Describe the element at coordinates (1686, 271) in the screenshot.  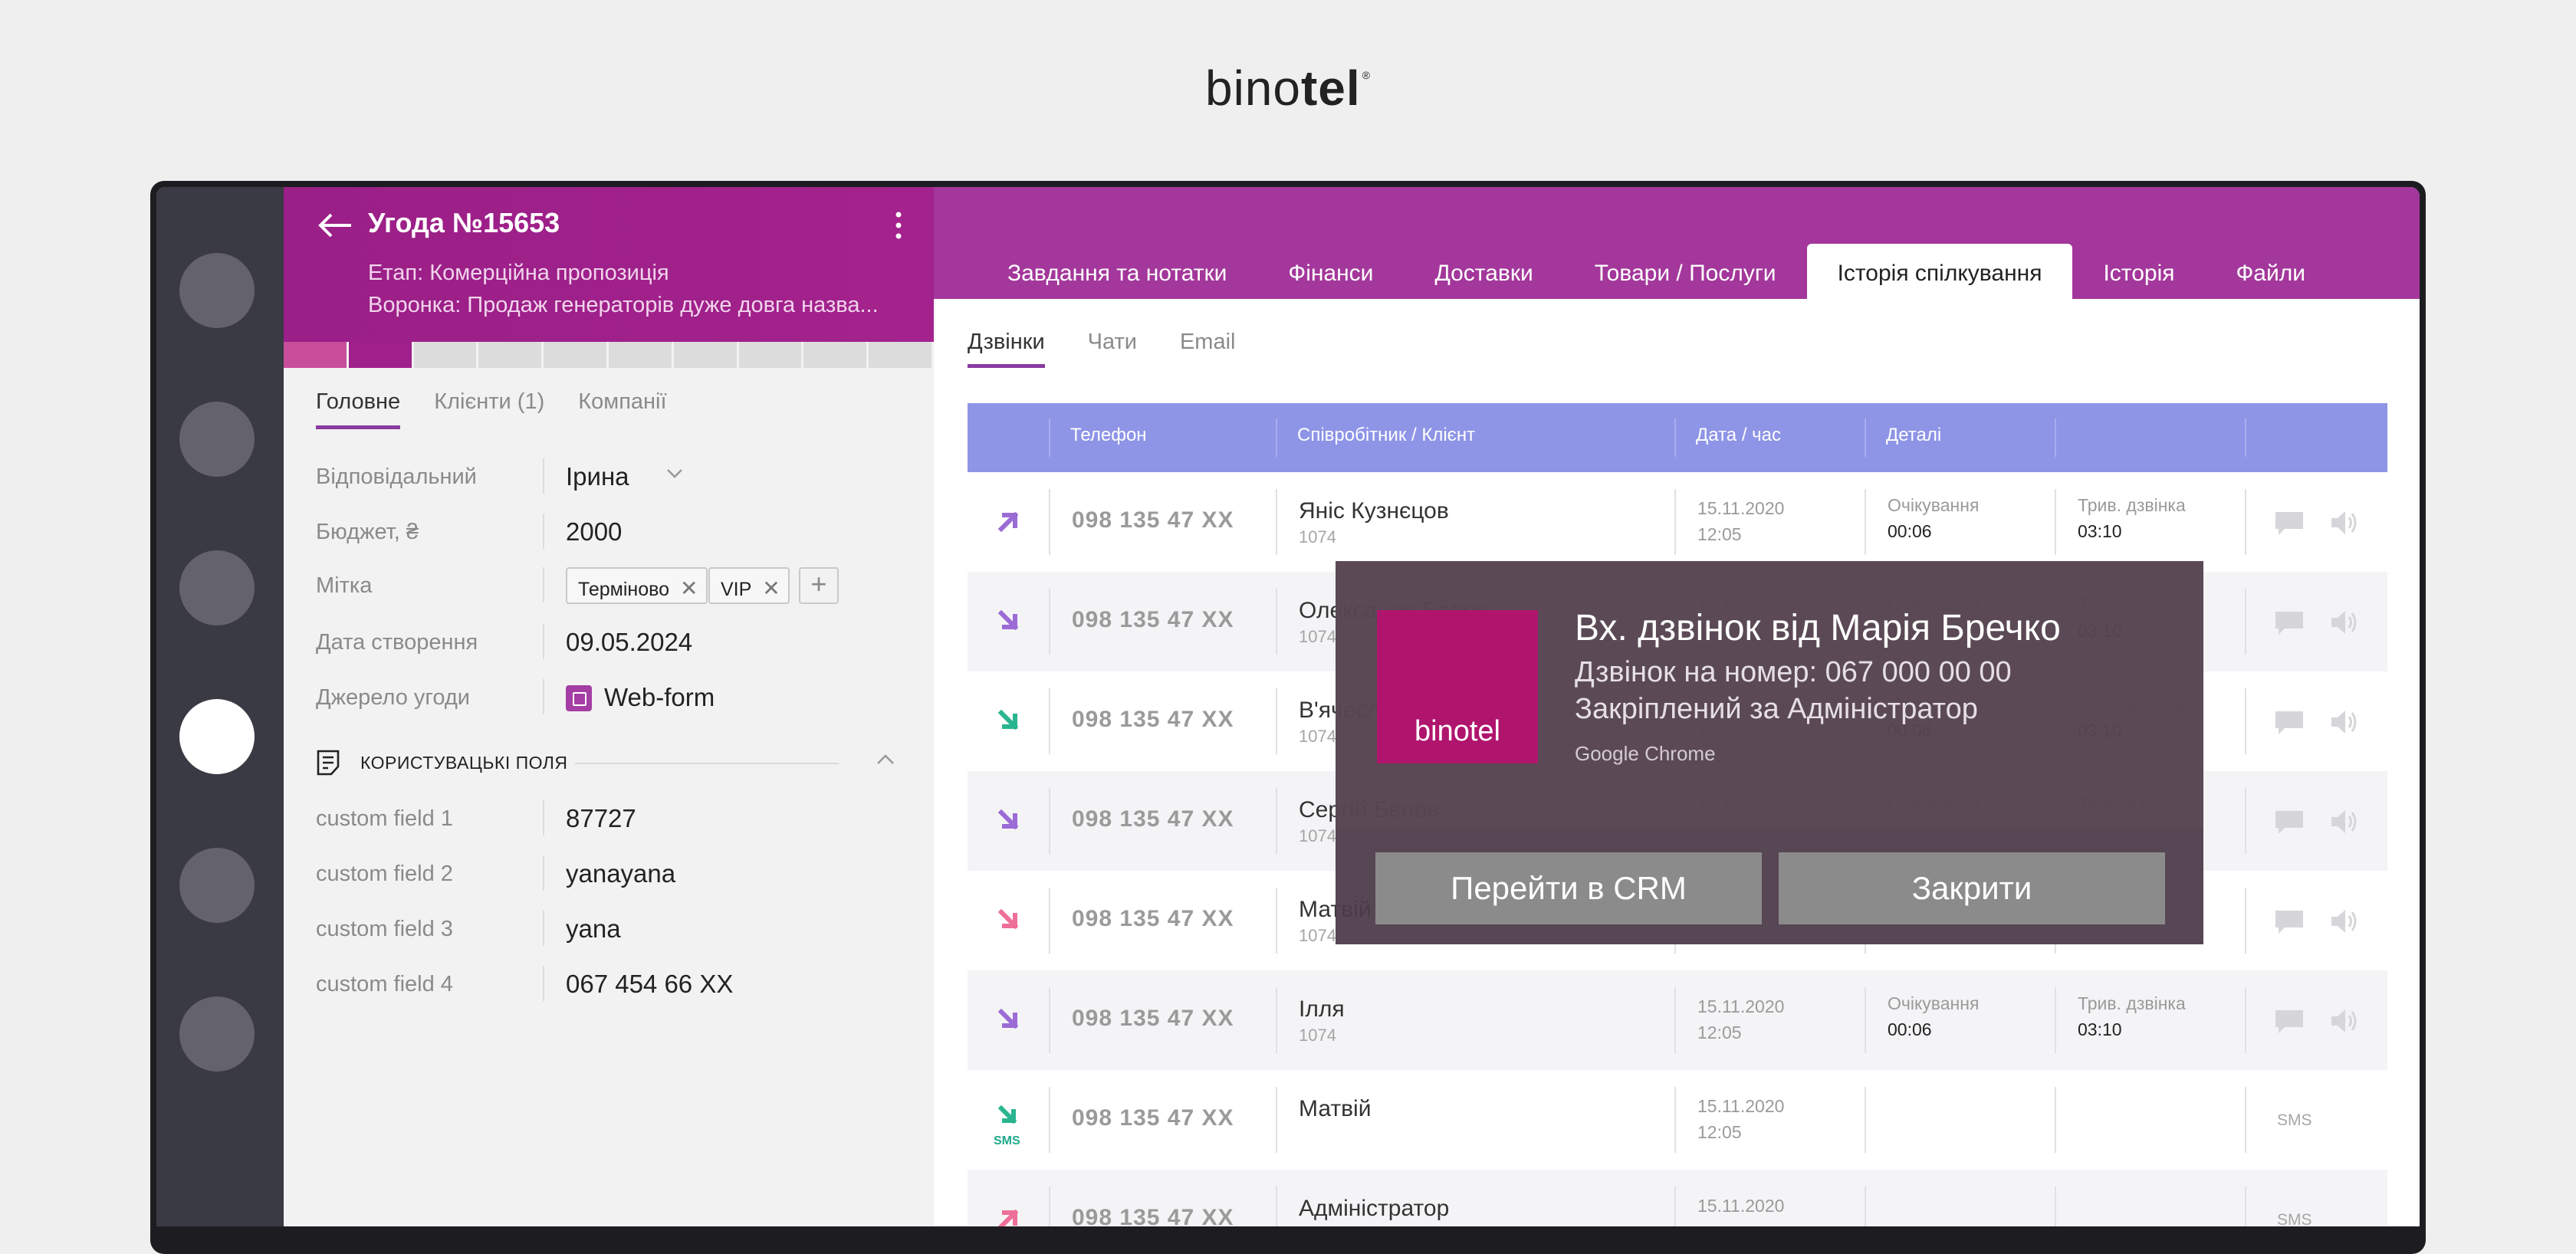
I see `tab-products: Товари / Послуги` at that location.